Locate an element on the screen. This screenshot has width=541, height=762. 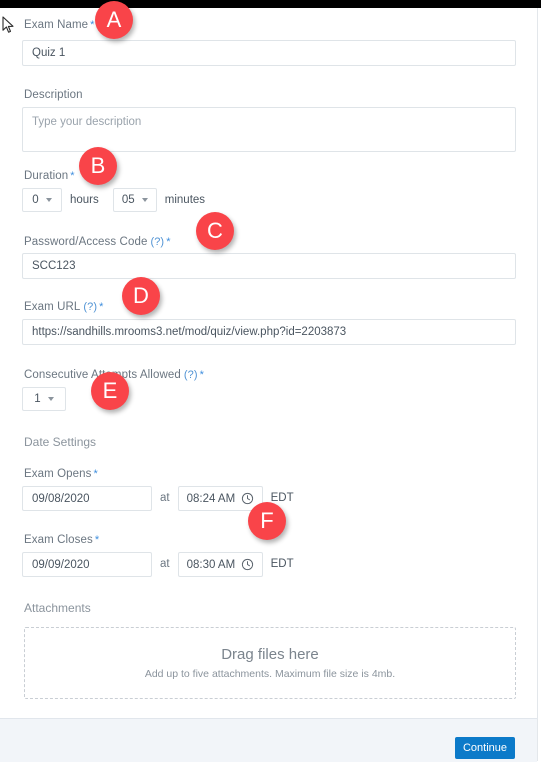
field-password: Password/Access Code (?) * is located at coordinates (97, 242).